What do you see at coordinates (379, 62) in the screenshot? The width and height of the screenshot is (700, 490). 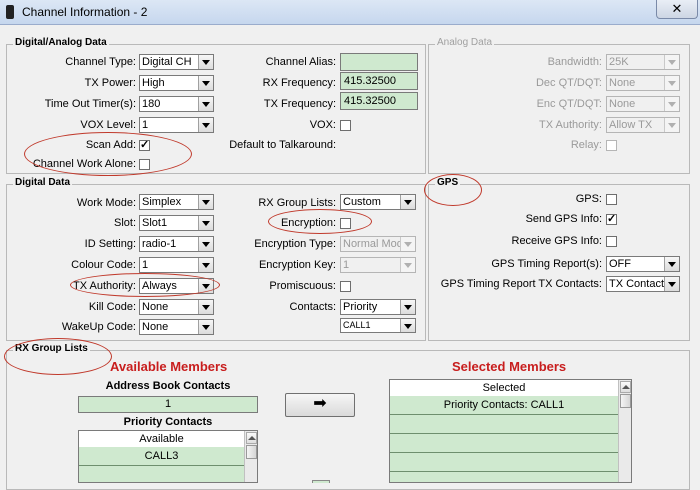 I see `channel-alias-input` at bounding box center [379, 62].